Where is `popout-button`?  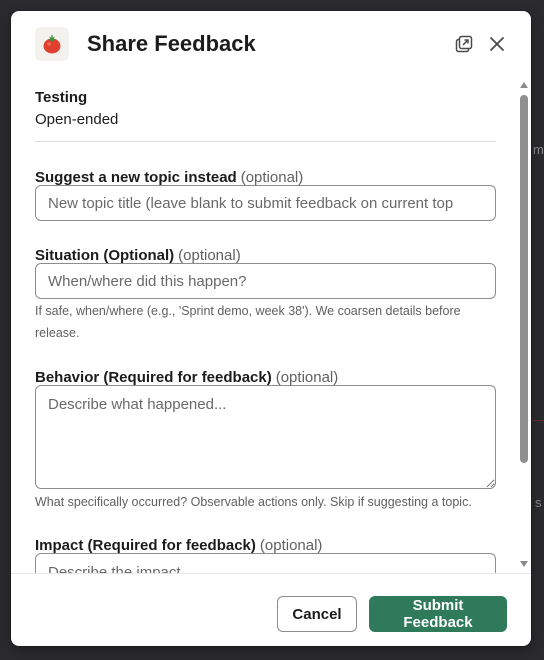
popout-button is located at coordinates (464, 44).